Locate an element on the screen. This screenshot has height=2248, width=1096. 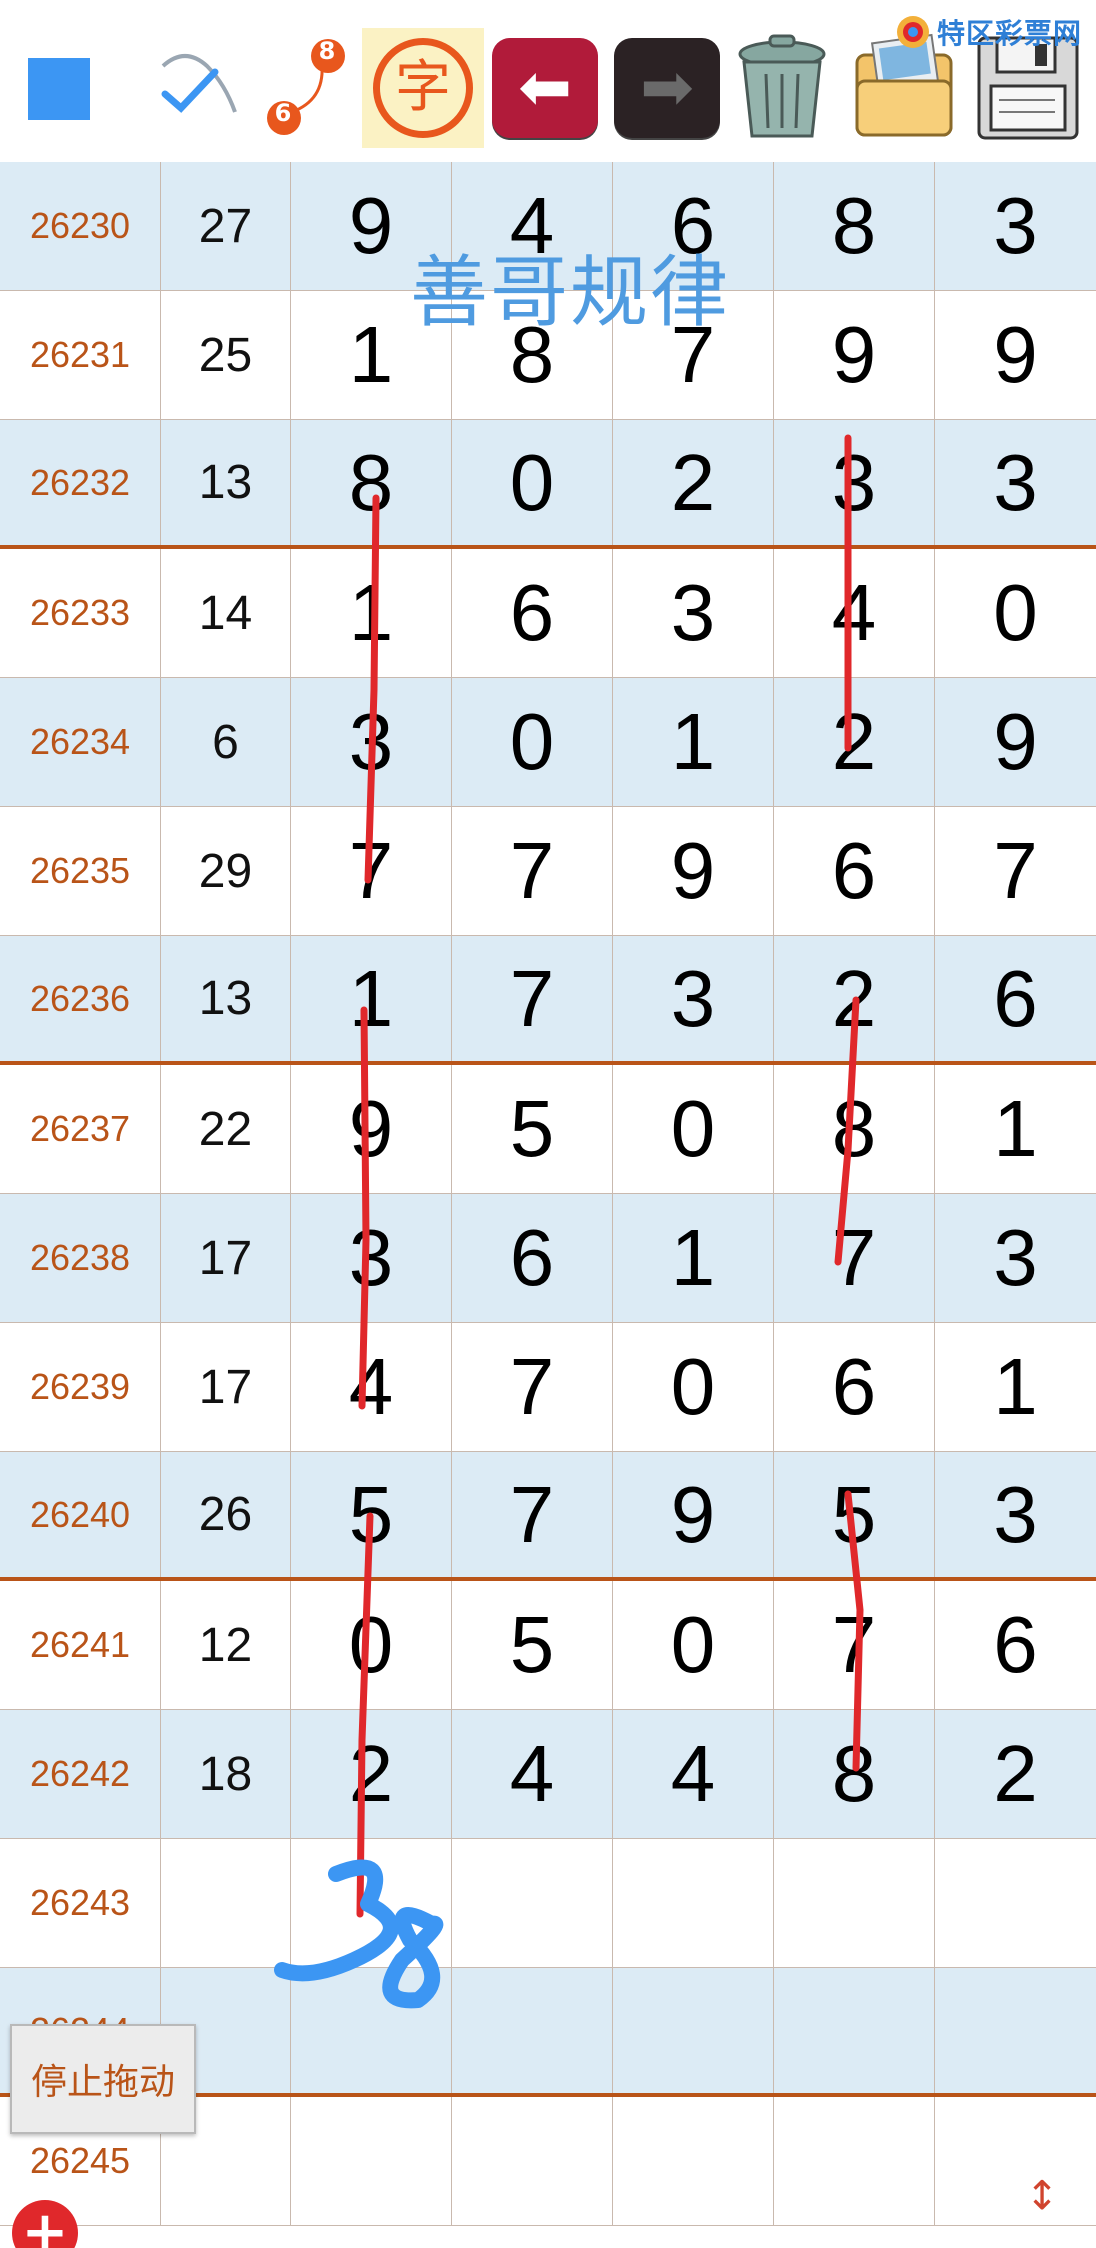
arrow-right-icon: ➡ is located at coordinates (667, 88).